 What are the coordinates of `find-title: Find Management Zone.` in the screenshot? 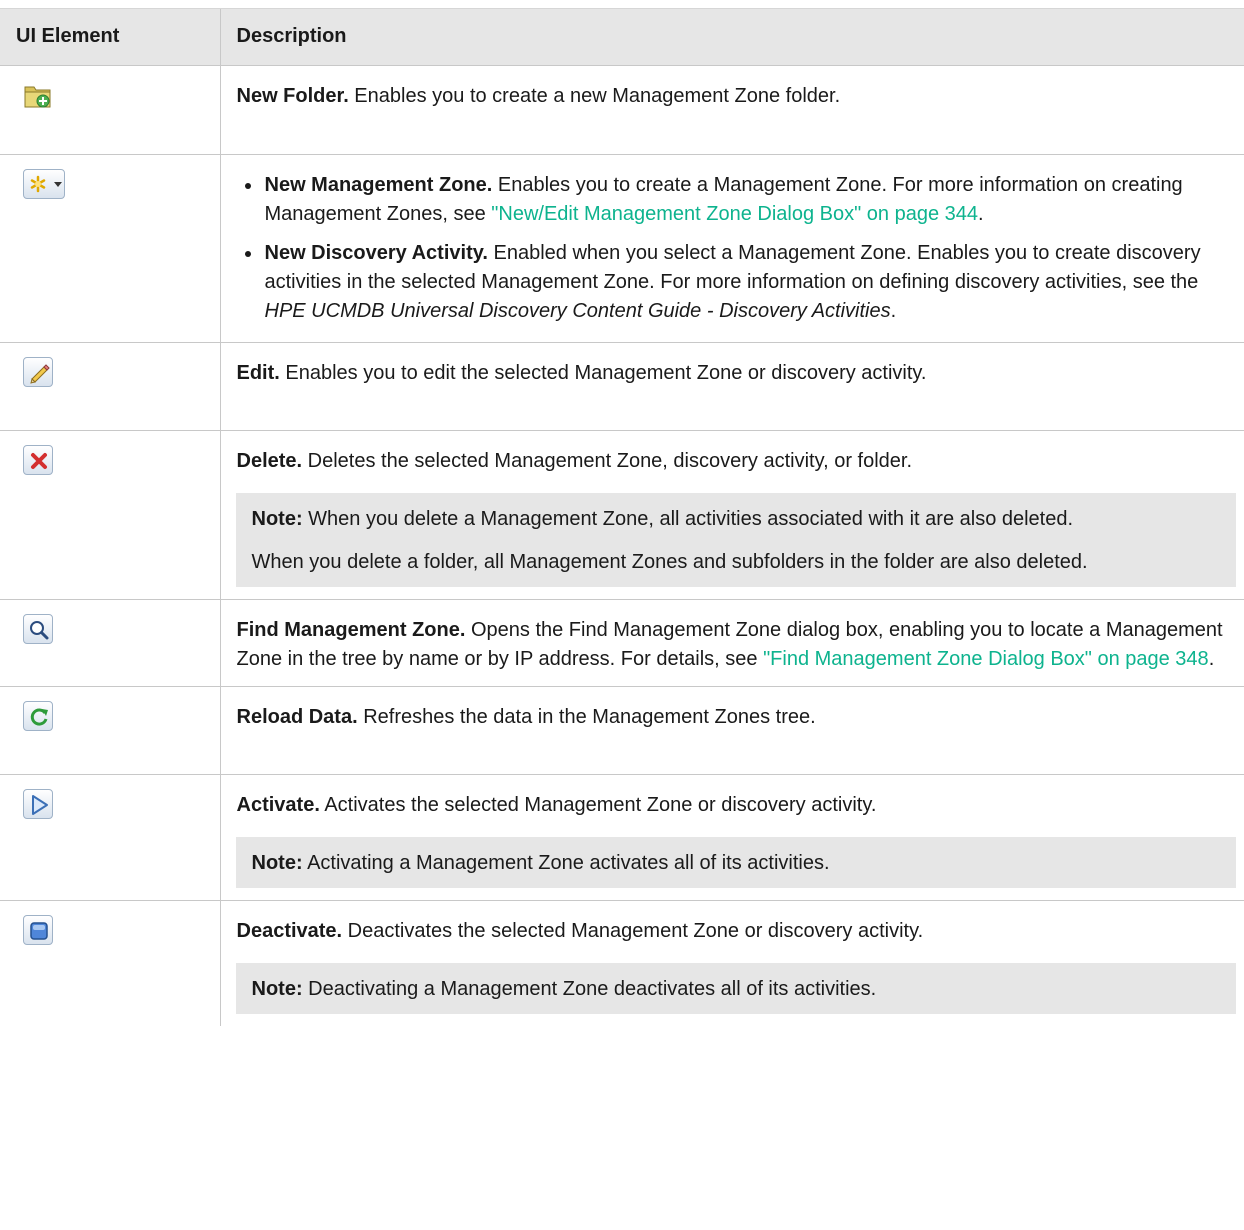 It's located at (351, 630).